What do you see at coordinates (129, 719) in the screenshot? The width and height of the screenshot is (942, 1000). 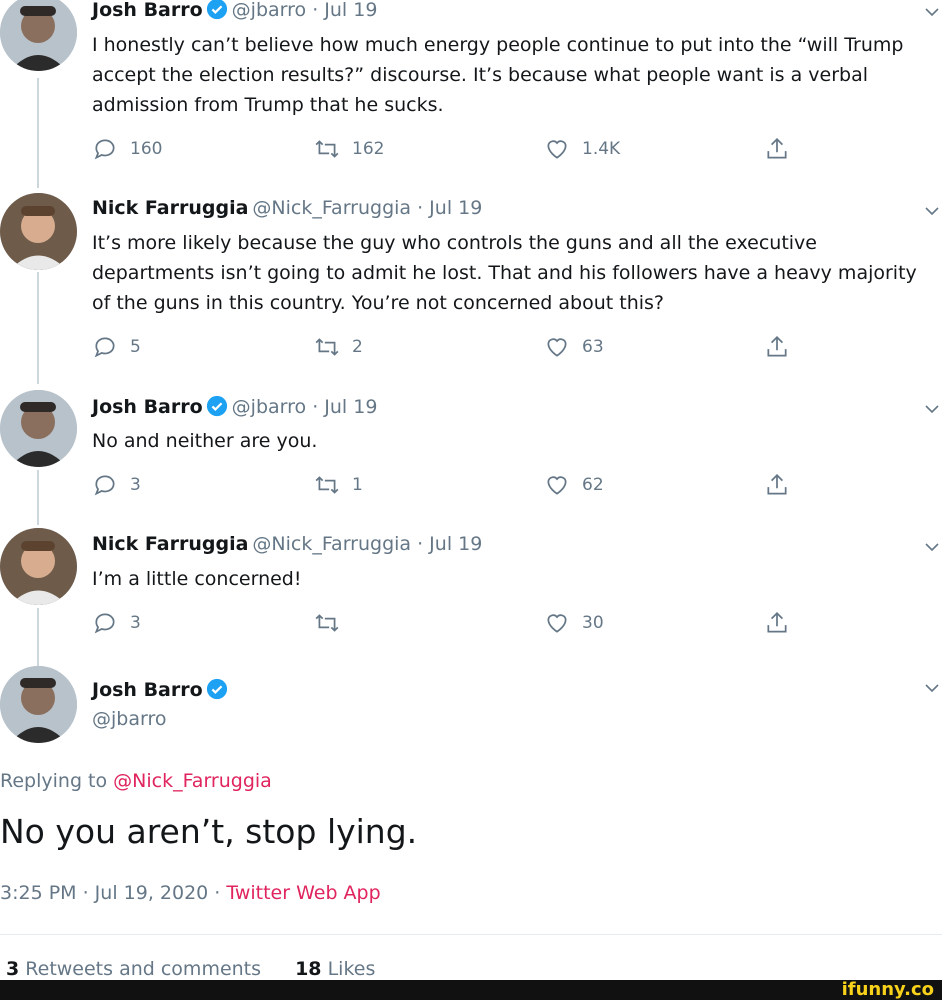 I see `main-author-handle: @jbarro` at bounding box center [129, 719].